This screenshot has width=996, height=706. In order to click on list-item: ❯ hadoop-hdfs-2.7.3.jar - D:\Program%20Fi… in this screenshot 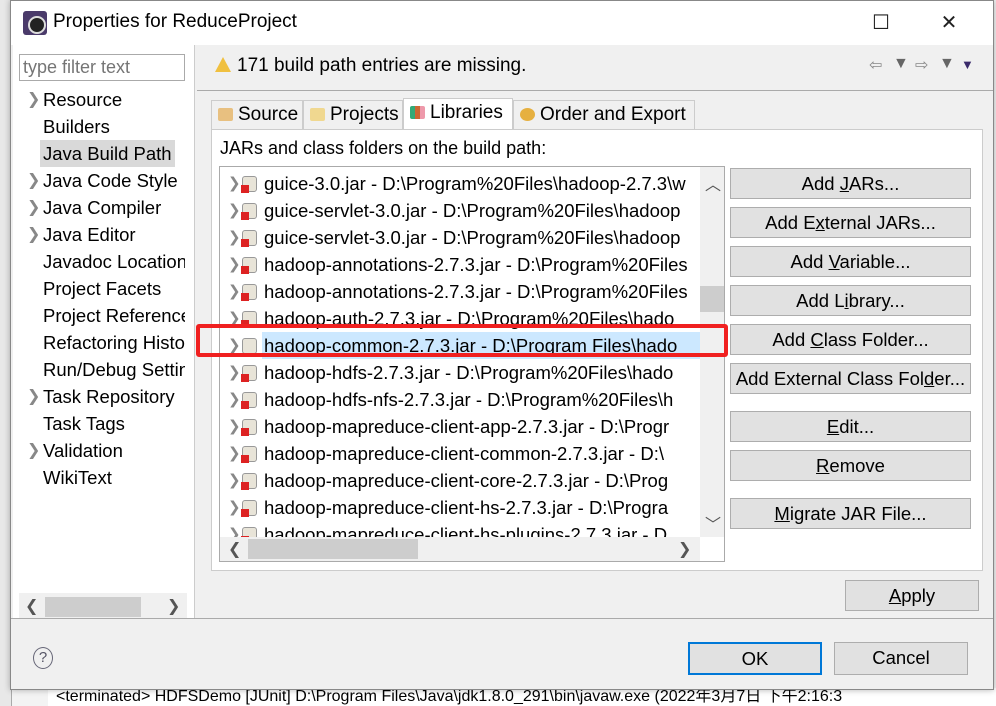, I will do `click(460, 372)`.